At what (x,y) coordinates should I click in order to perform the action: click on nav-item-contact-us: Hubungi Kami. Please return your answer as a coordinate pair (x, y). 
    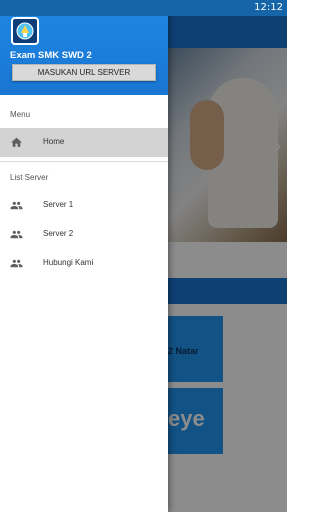
    Looking at the image, I should click on (84, 263).